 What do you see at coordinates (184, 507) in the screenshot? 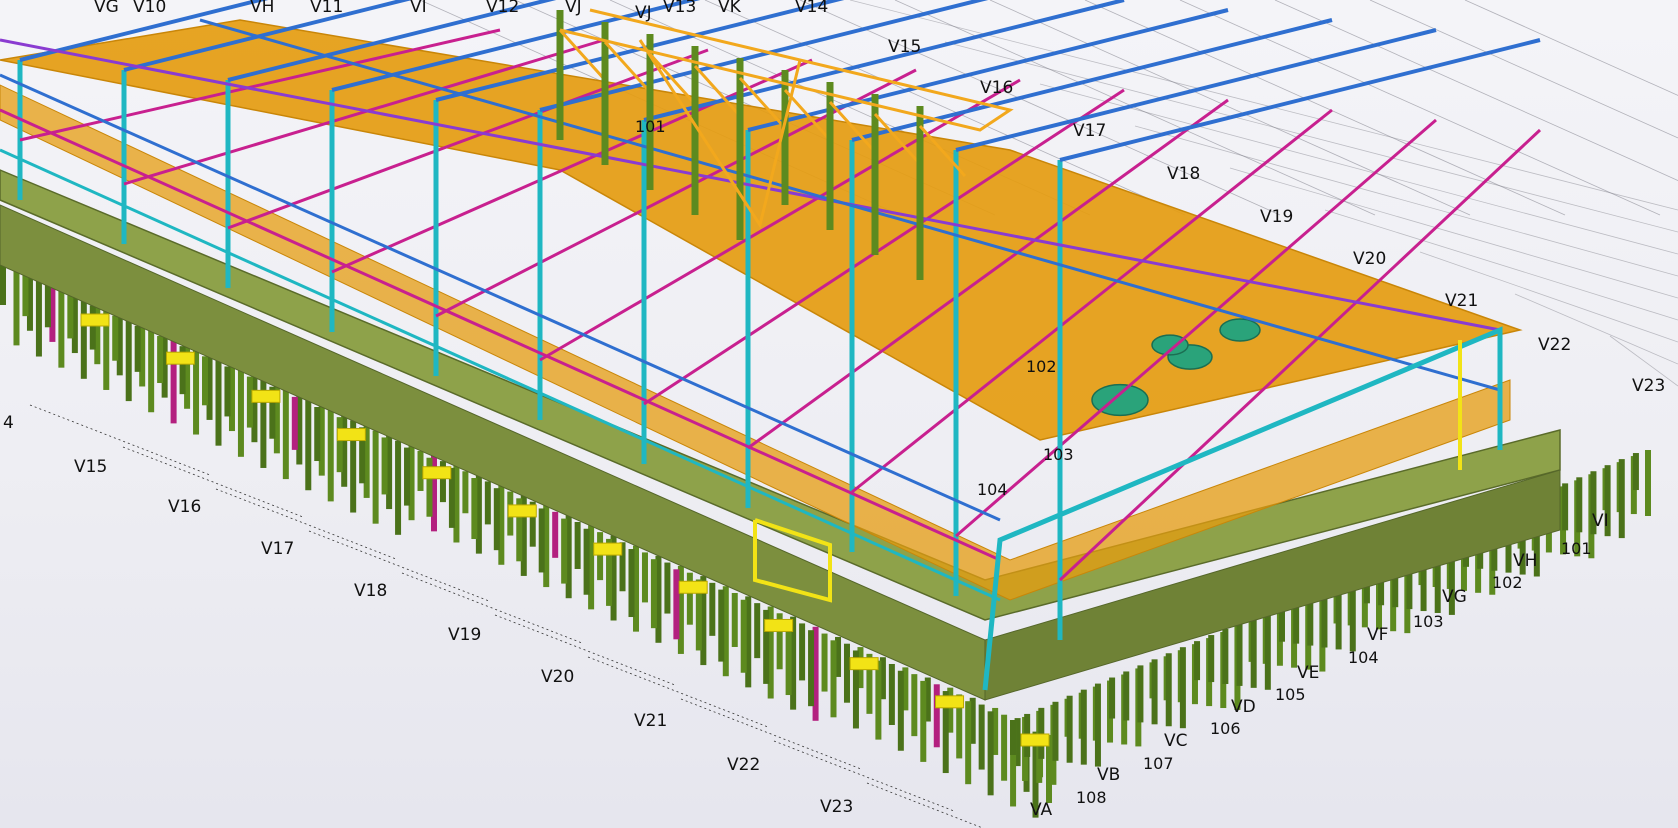
I see `grid-label-v16-bottom: V16` at bounding box center [184, 507].